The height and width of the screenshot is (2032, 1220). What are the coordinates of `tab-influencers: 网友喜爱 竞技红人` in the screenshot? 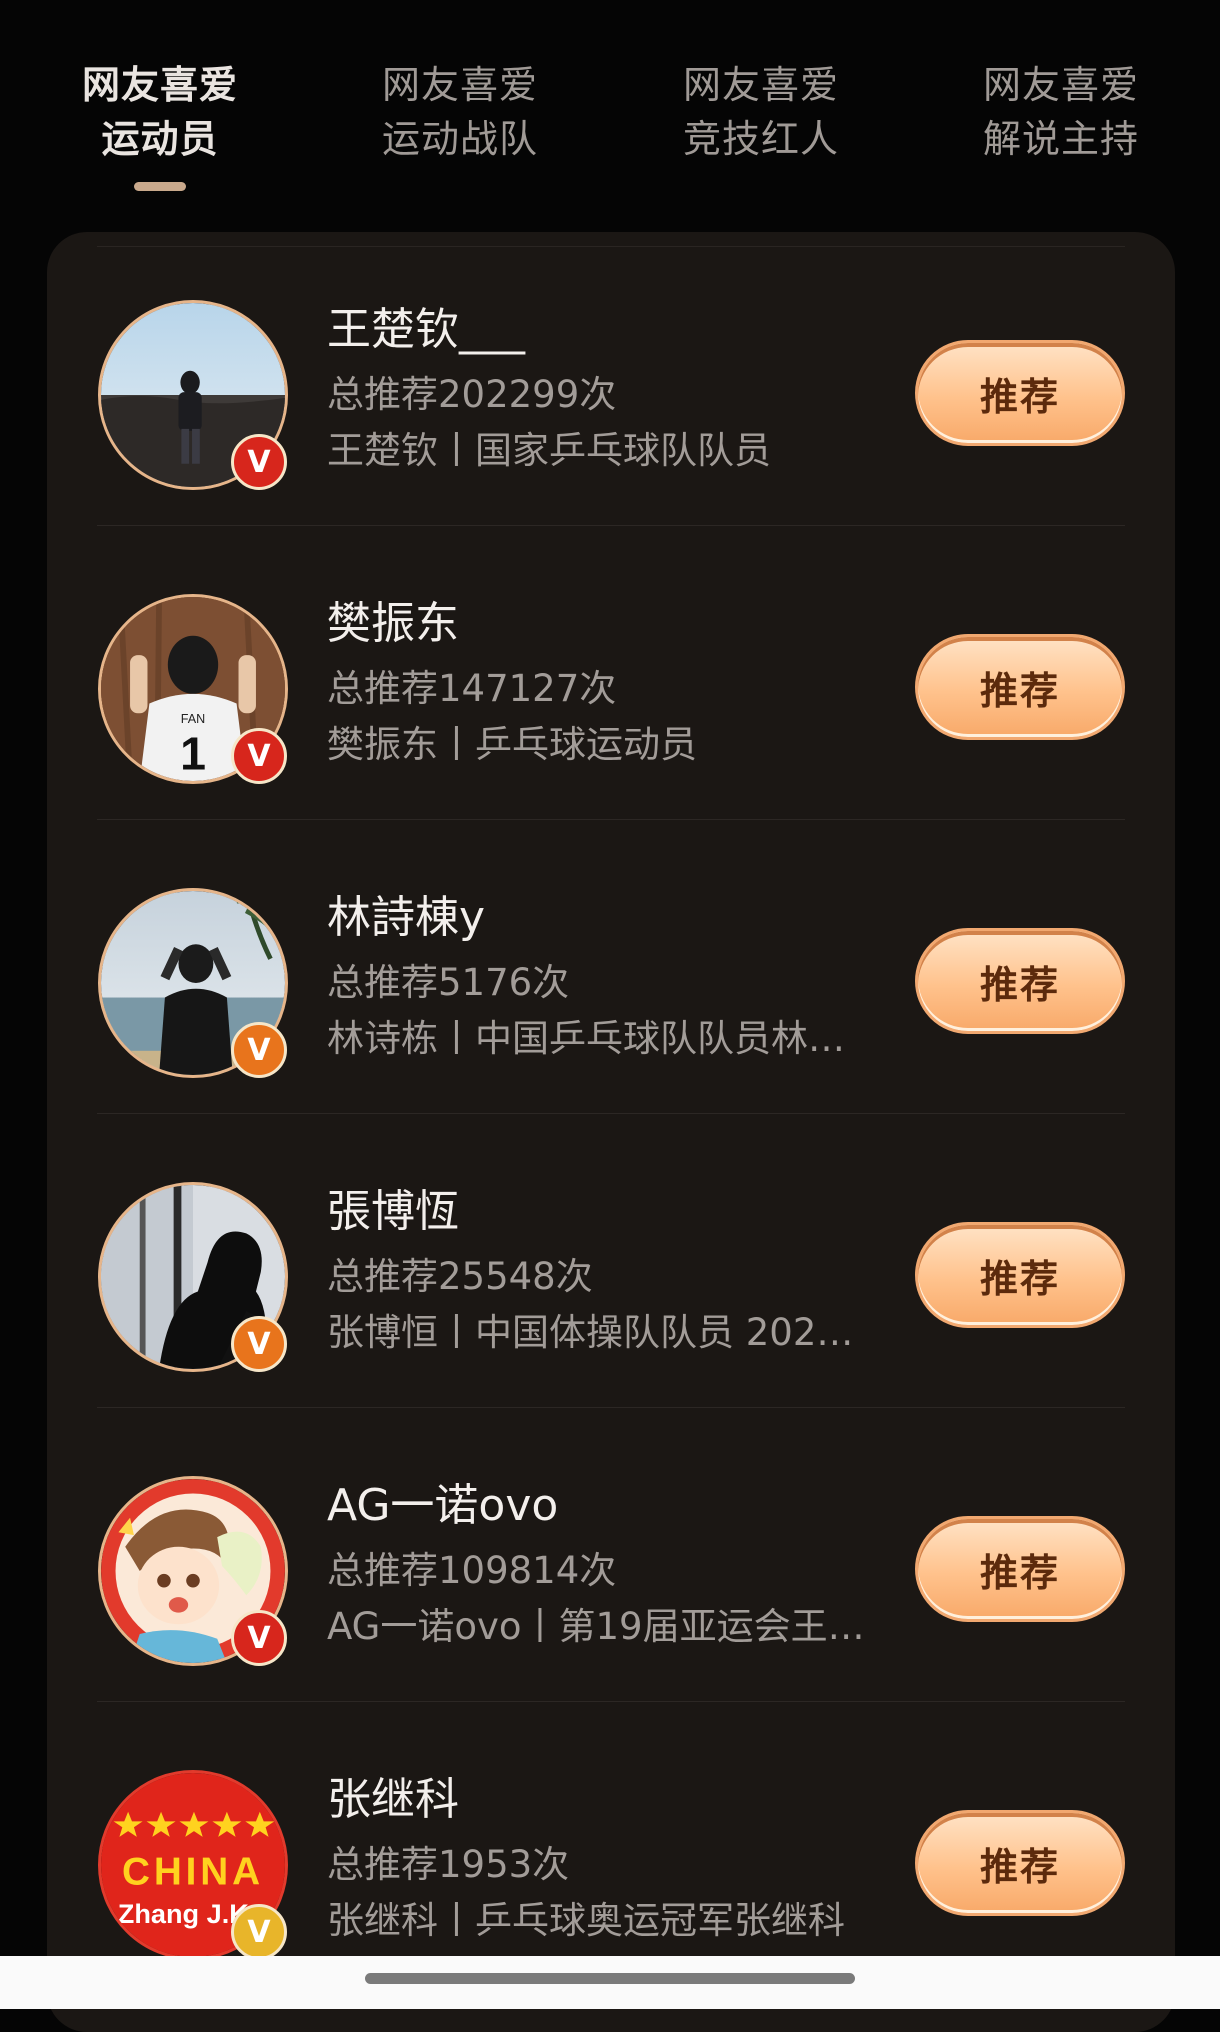 It's located at (761, 112).